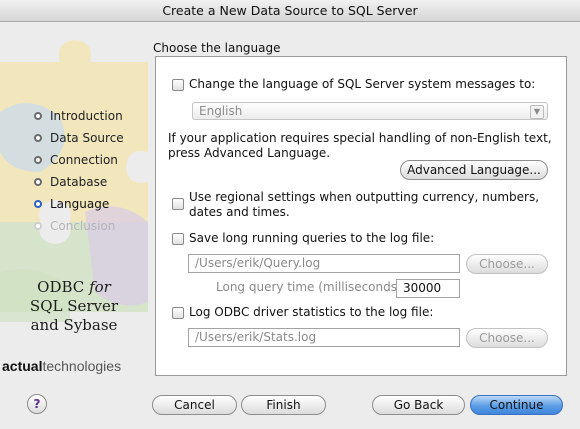 This screenshot has height=429, width=580. Describe the element at coordinates (178, 85) in the screenshot. I see `change-language-checkbox` at that location.